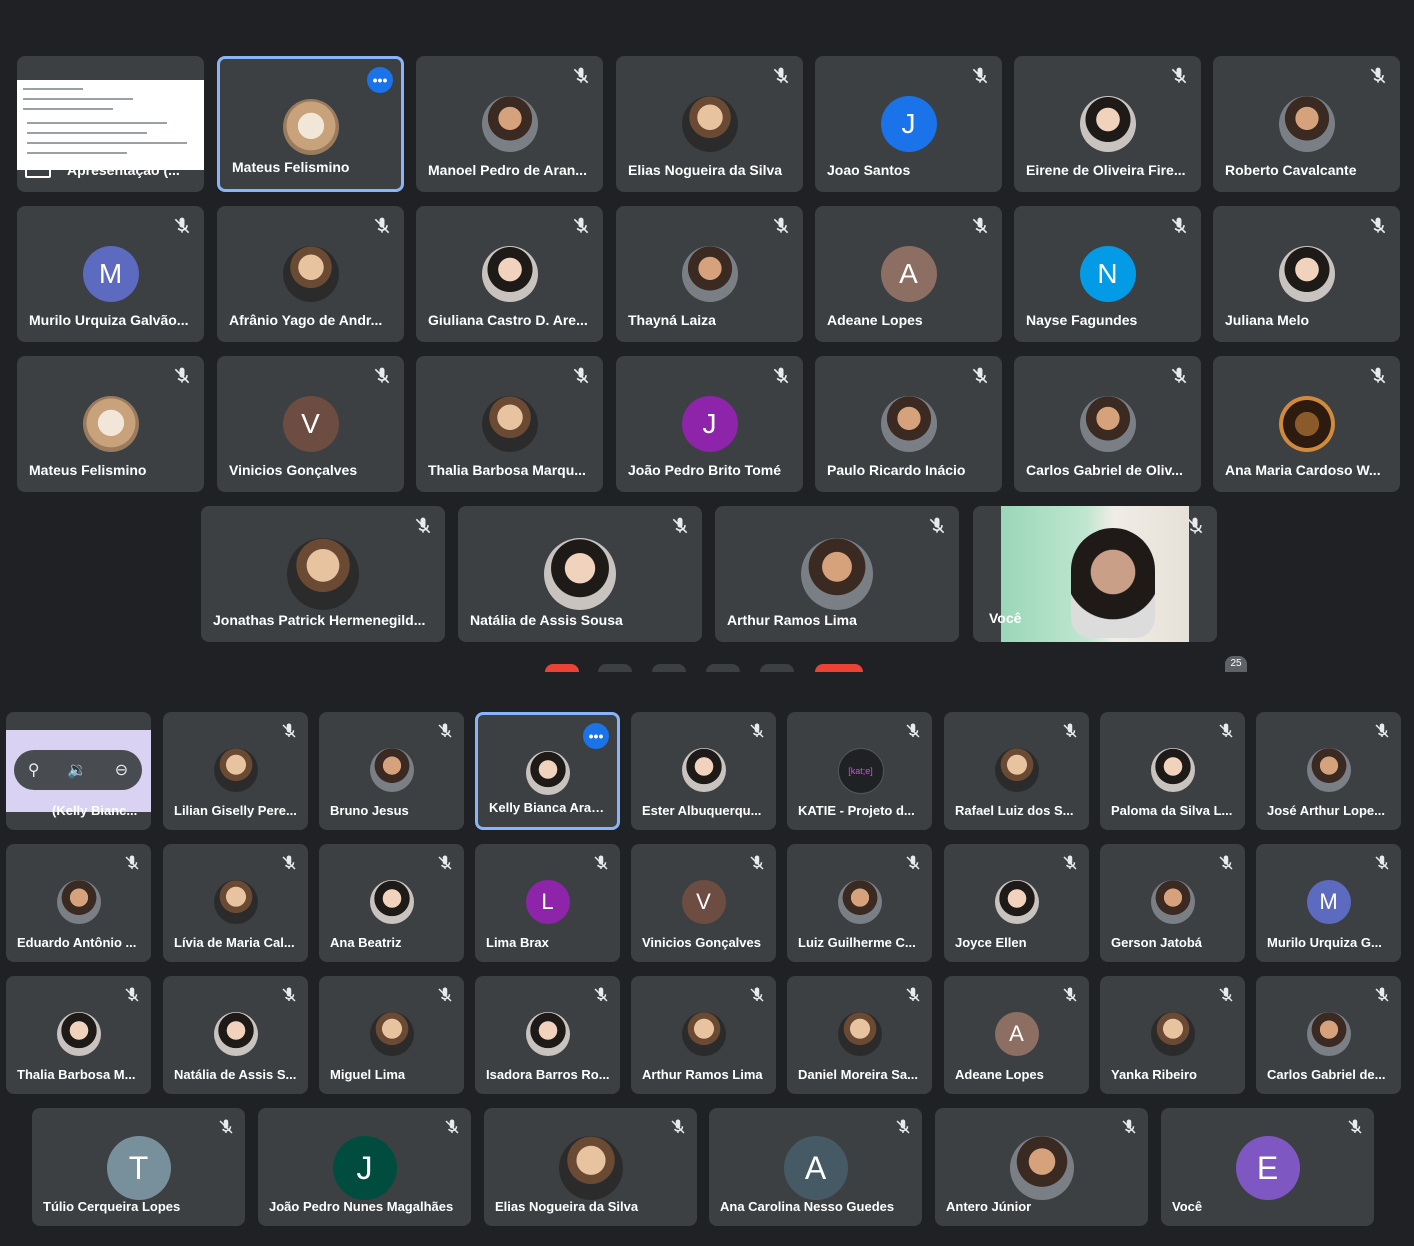 This screenshot has height=1246, width=1414. Describe the element at coordinates (1172, 903) in the screenshot. I see `participant-tile: Gerson Jatobá` at that location.